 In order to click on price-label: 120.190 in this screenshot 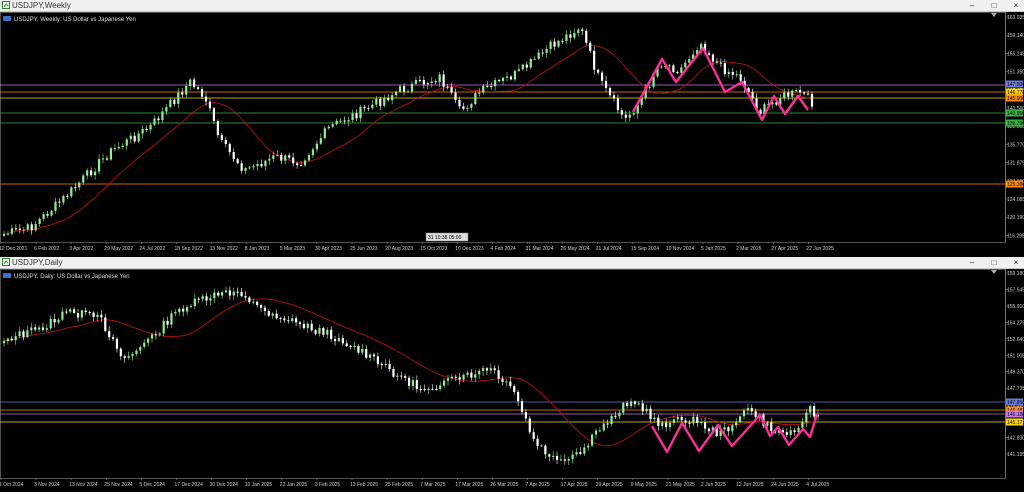, I will do `click(1015, 218)`.